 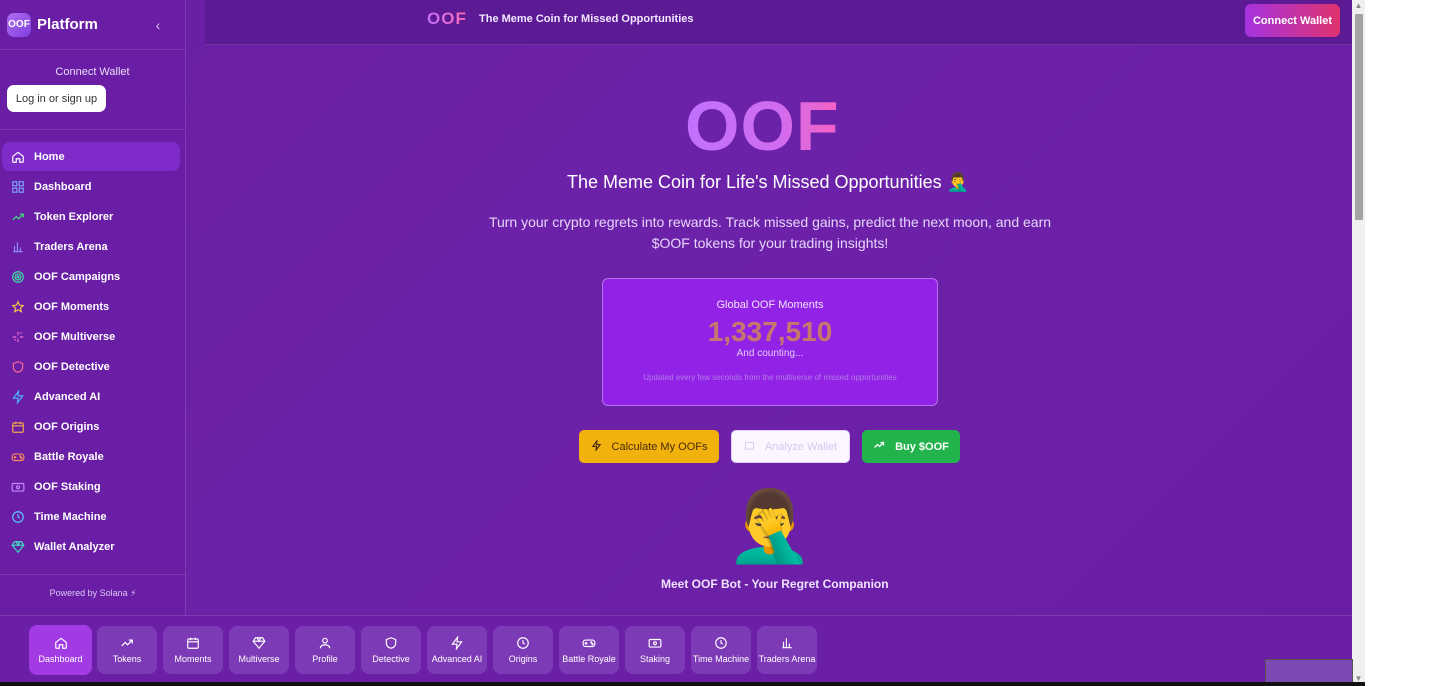 What do you see at coordinates (391, 650) in the screenshot?
I see `bottom-nav-detective: Detective` at bounding box center [391, 650].